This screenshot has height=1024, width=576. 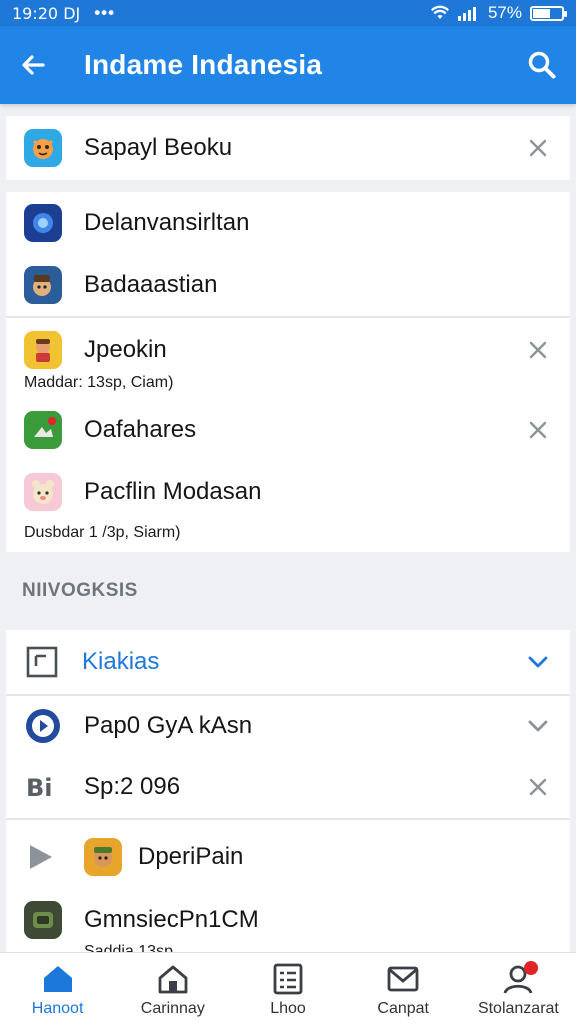 What do you see at coordinates (518, 1008) in the screenshot?
I see `nav-label: Stolanzarat` at bounding box center [518, 1008].